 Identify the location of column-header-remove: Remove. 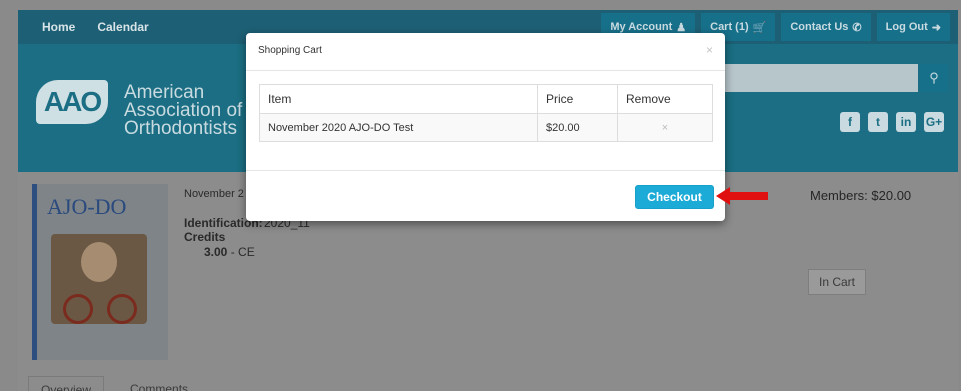
(665, 99).